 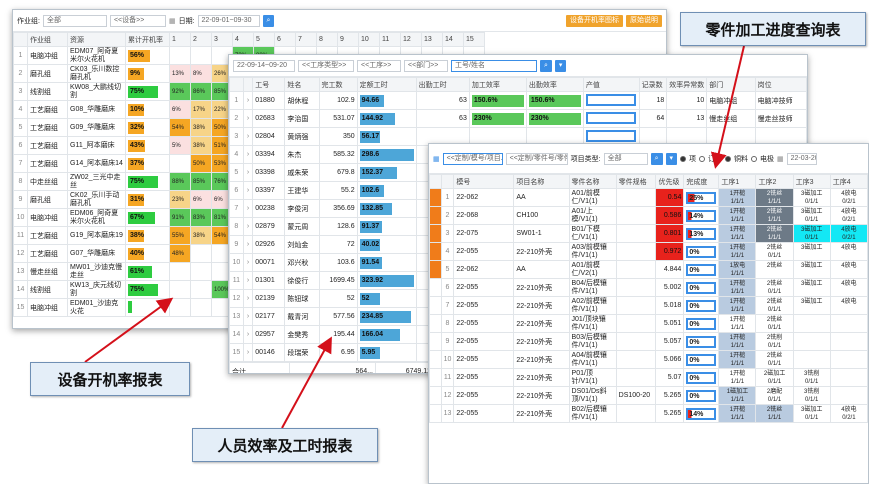 What do you see at coordinates (773, 29) in the screenshot?
I see `callout-progress-report: 零件加工进度查询表` at bounding box center [773, 29].